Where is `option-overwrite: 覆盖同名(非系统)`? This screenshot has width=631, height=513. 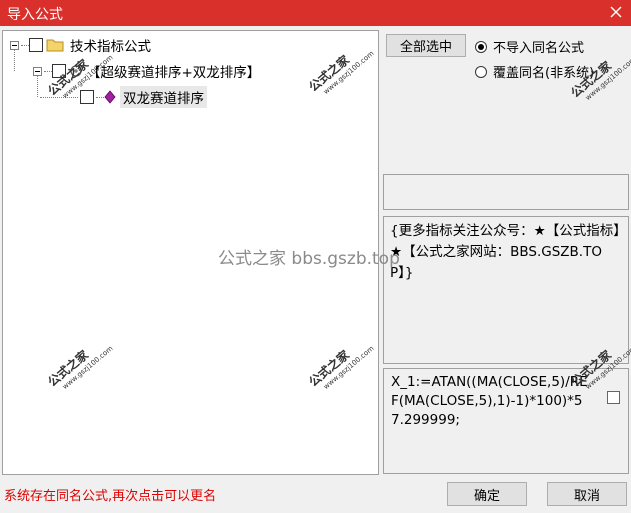
option-overwrite: 覆盖同名(非系统) is located at coordinates (534, 71).